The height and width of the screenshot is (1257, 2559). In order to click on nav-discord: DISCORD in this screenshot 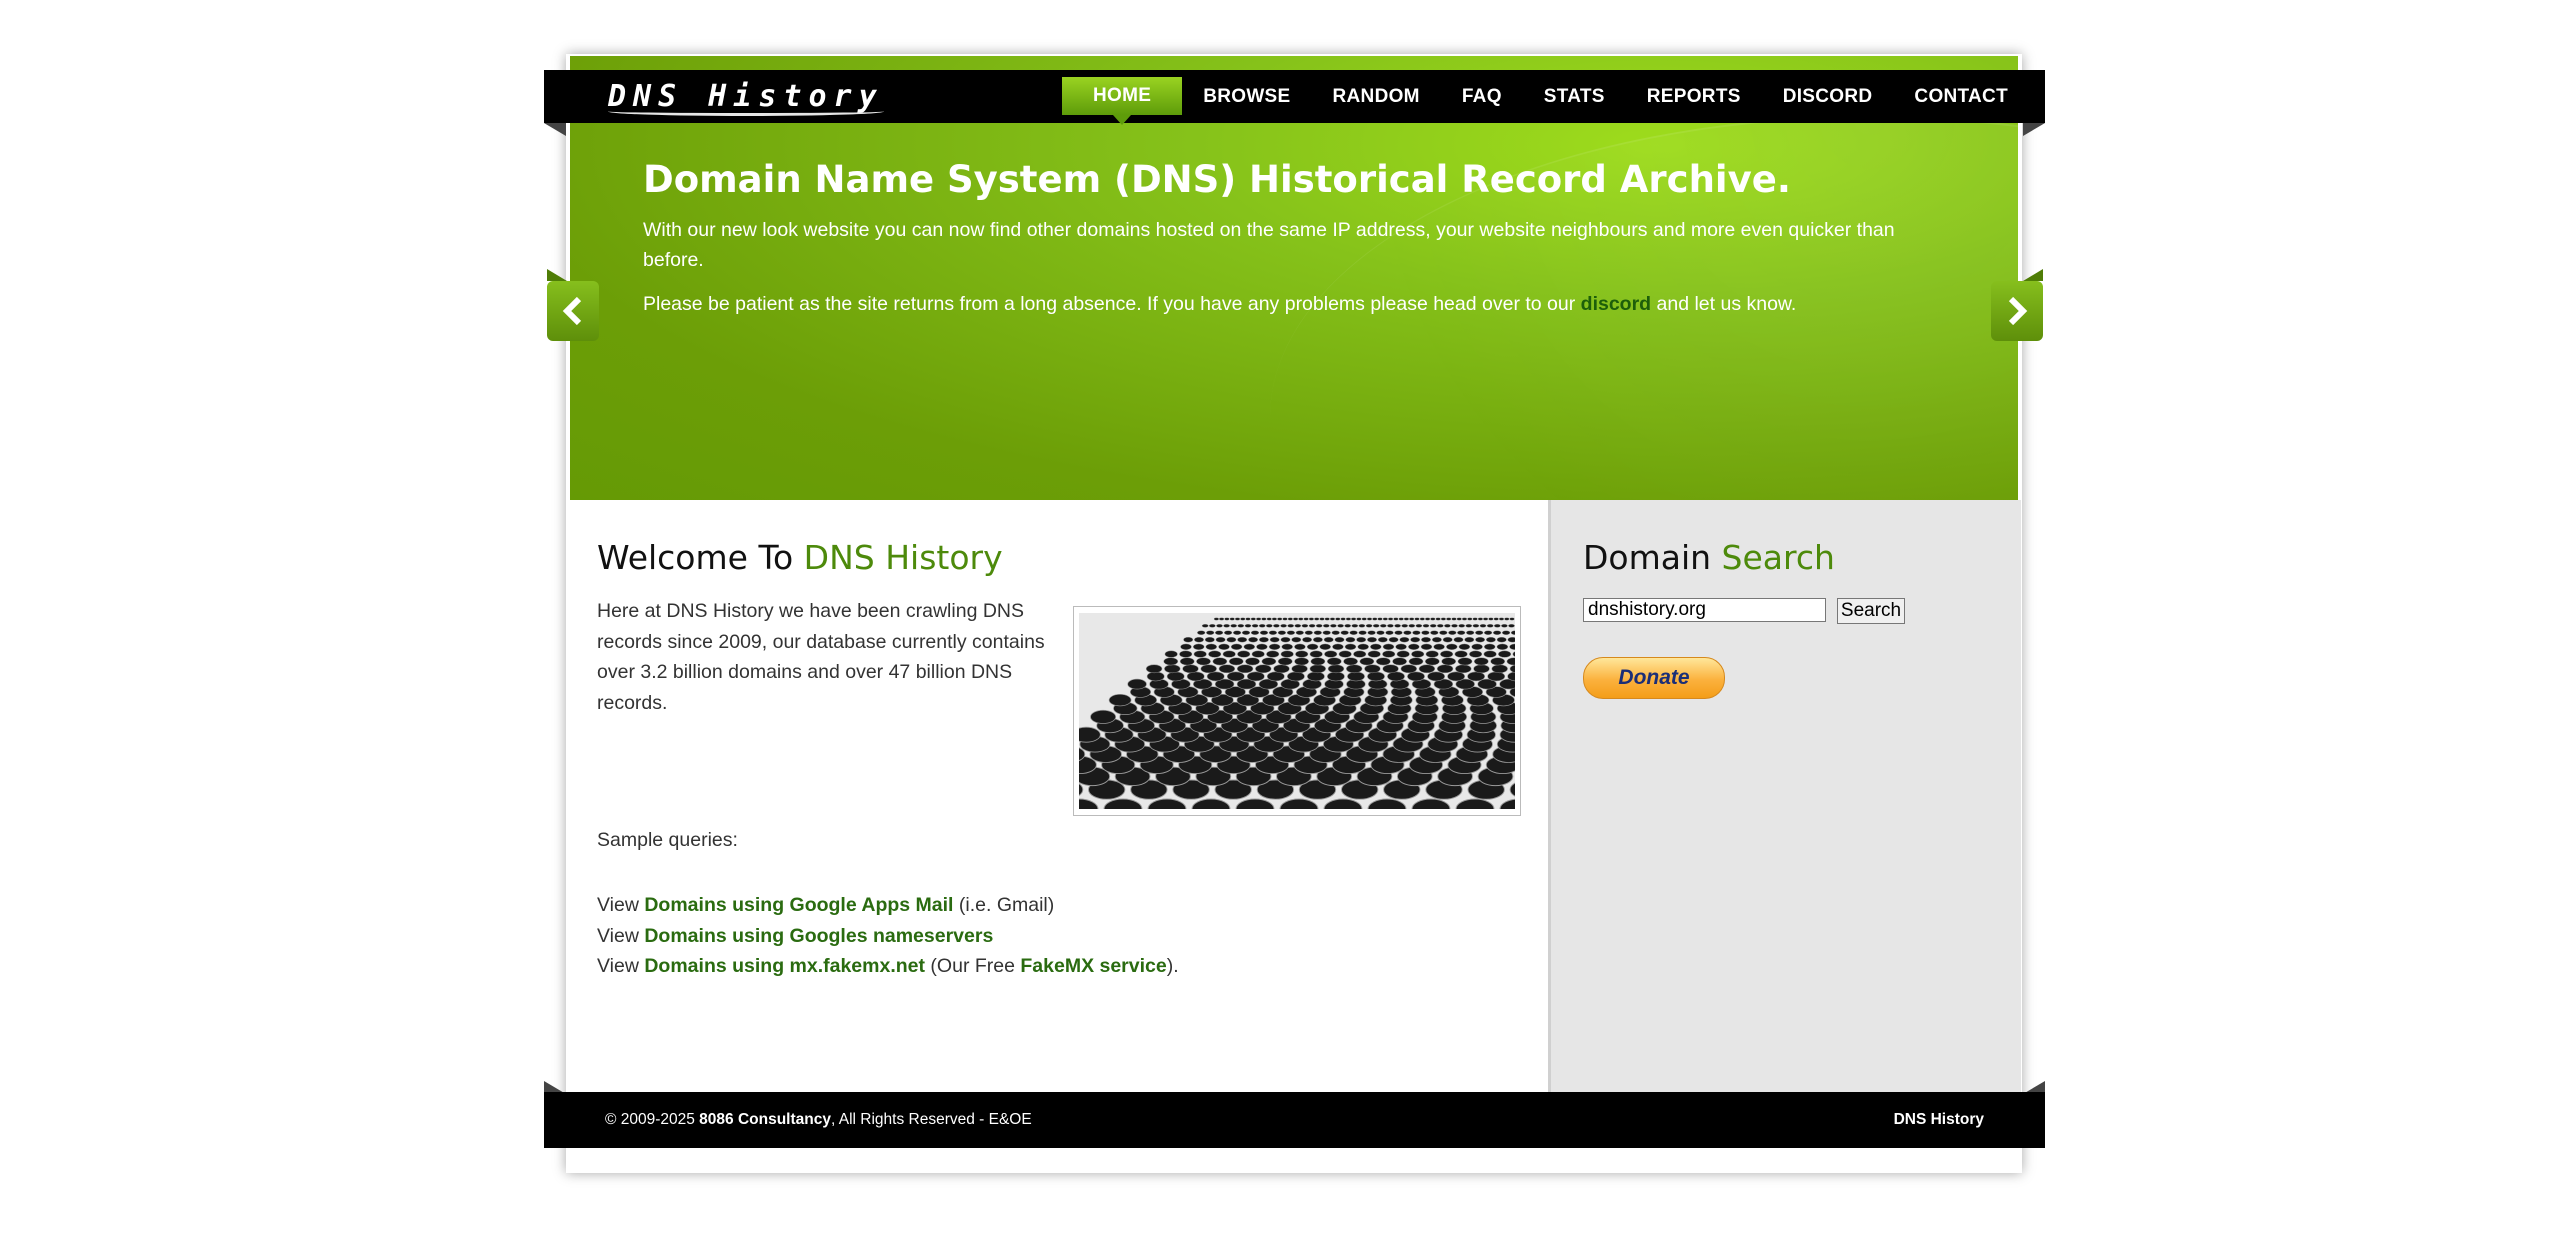, I will do `click(1828, 96)`.